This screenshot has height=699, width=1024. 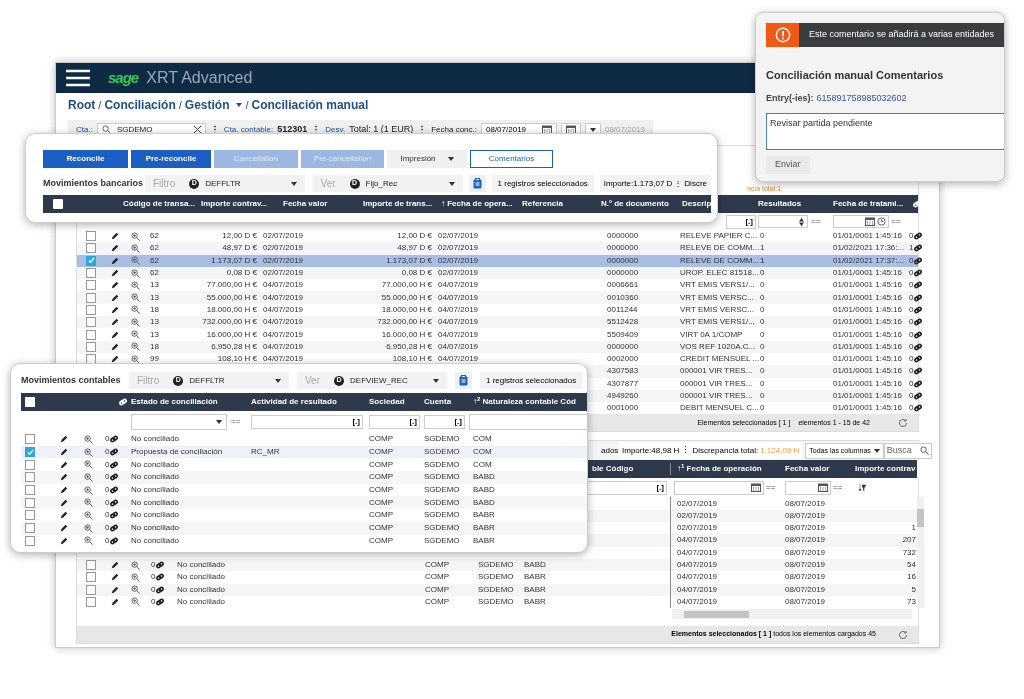 What do you see at coordinates (484, 477) in the screenshot?
I see `table-cell-text: BABD` at bounding box center [484, 477].